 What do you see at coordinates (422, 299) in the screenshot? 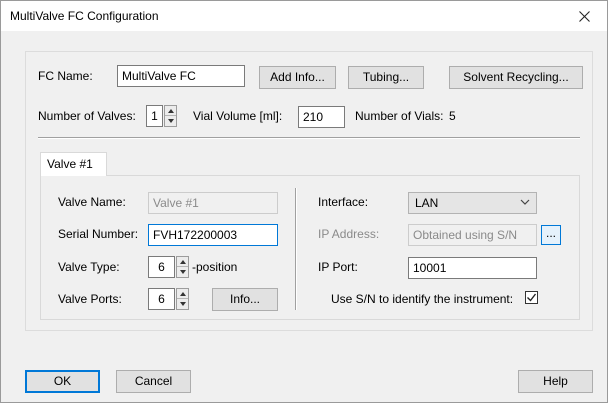
I see `use-sn-label: Use S/N to identify the instrument:` at bounding box center [422, 299].